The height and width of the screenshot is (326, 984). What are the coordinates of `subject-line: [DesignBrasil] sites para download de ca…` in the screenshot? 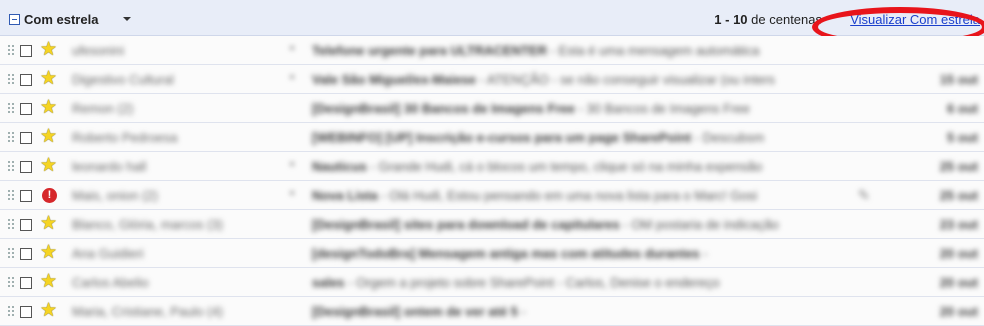 It's located at (579, 224).